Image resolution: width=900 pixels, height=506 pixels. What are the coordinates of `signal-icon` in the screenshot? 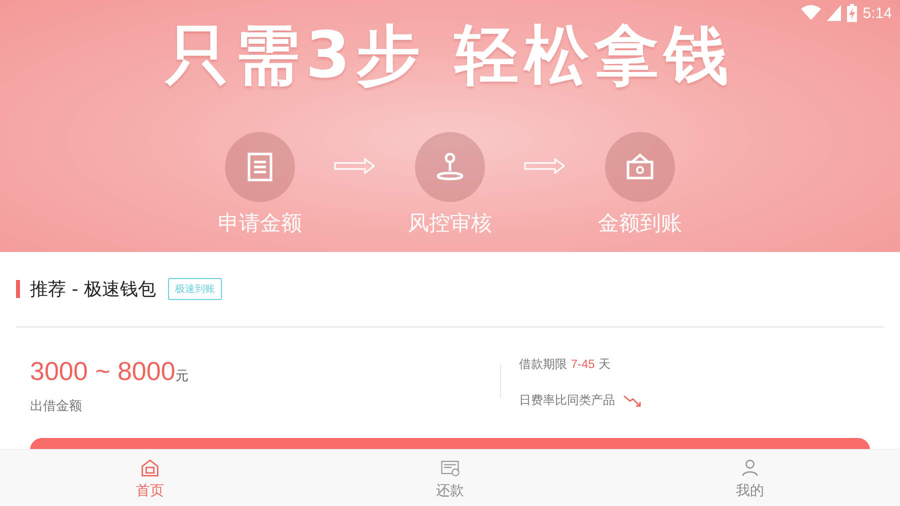 It's located at (833, 13).